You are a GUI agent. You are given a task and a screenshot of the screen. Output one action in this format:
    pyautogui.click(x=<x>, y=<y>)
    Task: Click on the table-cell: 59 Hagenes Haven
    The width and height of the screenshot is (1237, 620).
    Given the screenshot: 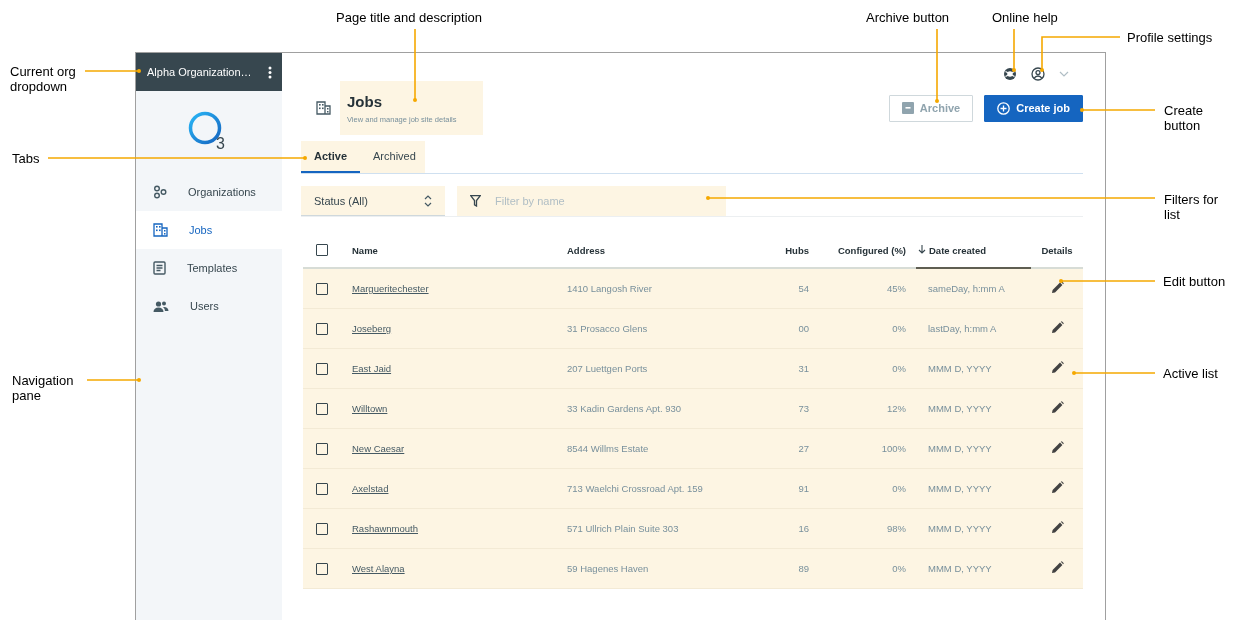 What is the action you would take?
    pyautogui.click(x=608, y=568)
    